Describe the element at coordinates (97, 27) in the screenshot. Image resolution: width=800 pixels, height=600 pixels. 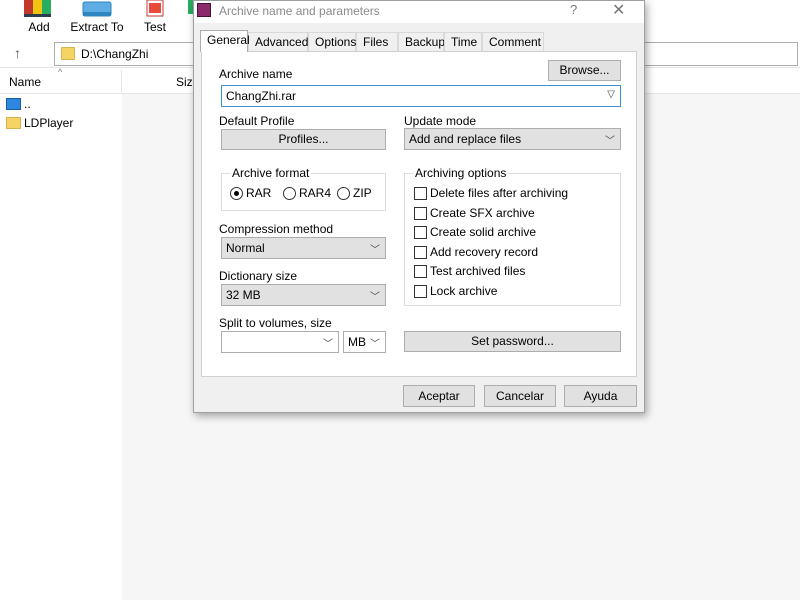
I see `extract-to-label: Extract To` at that location.